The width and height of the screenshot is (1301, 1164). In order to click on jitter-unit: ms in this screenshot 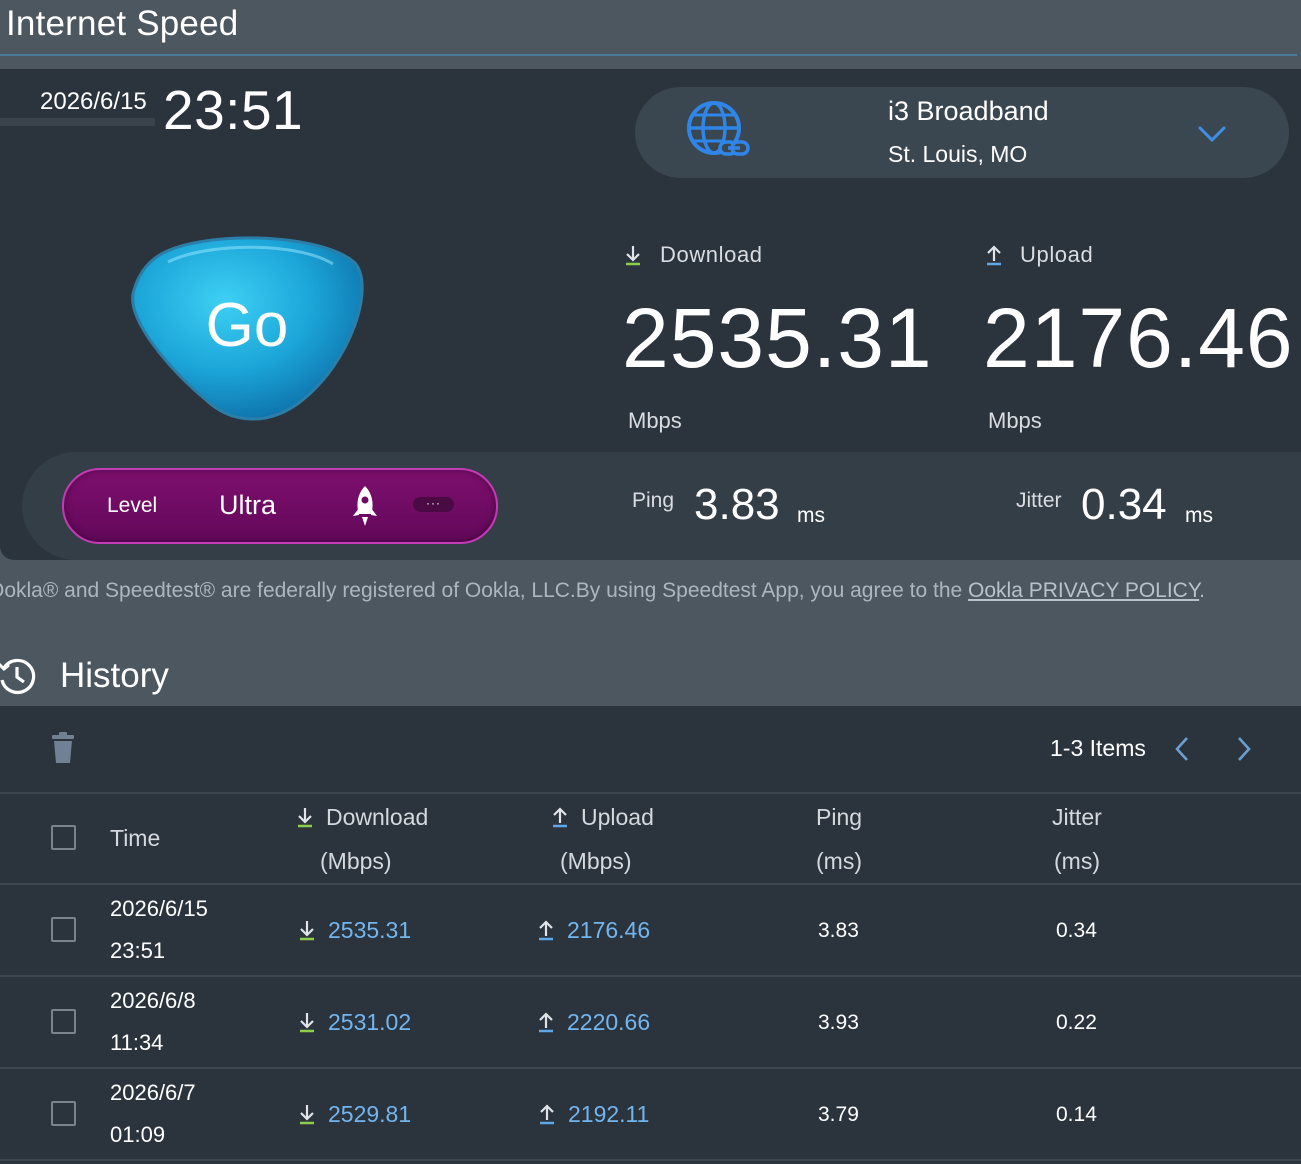, I will do `click(1199, 515)`.